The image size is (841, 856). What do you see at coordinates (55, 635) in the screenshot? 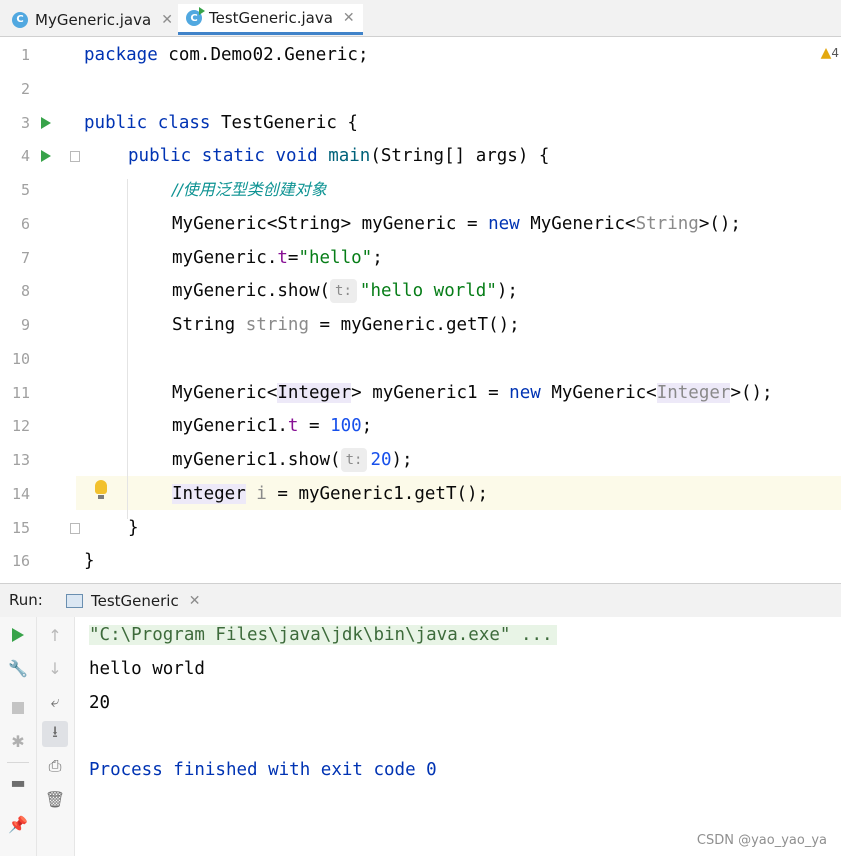
I see `arrow-up-icon: ↑` at bounding box center [55, 635].